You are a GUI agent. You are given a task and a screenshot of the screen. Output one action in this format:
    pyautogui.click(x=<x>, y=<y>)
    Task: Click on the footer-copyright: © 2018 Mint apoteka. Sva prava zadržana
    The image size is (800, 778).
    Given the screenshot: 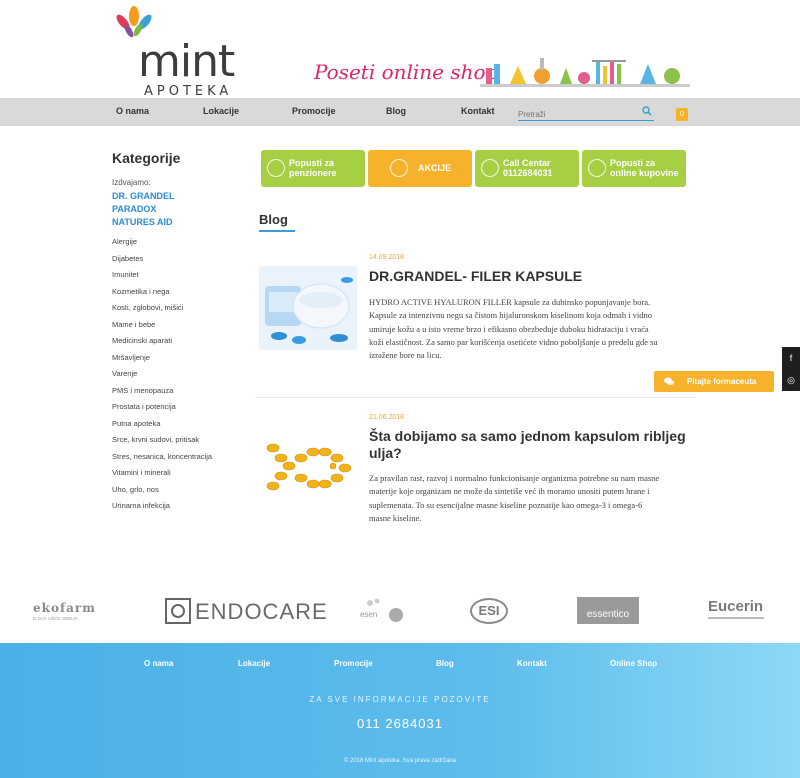 What is the action you would take?
    pyautogui.click(x=400, y=761)
    